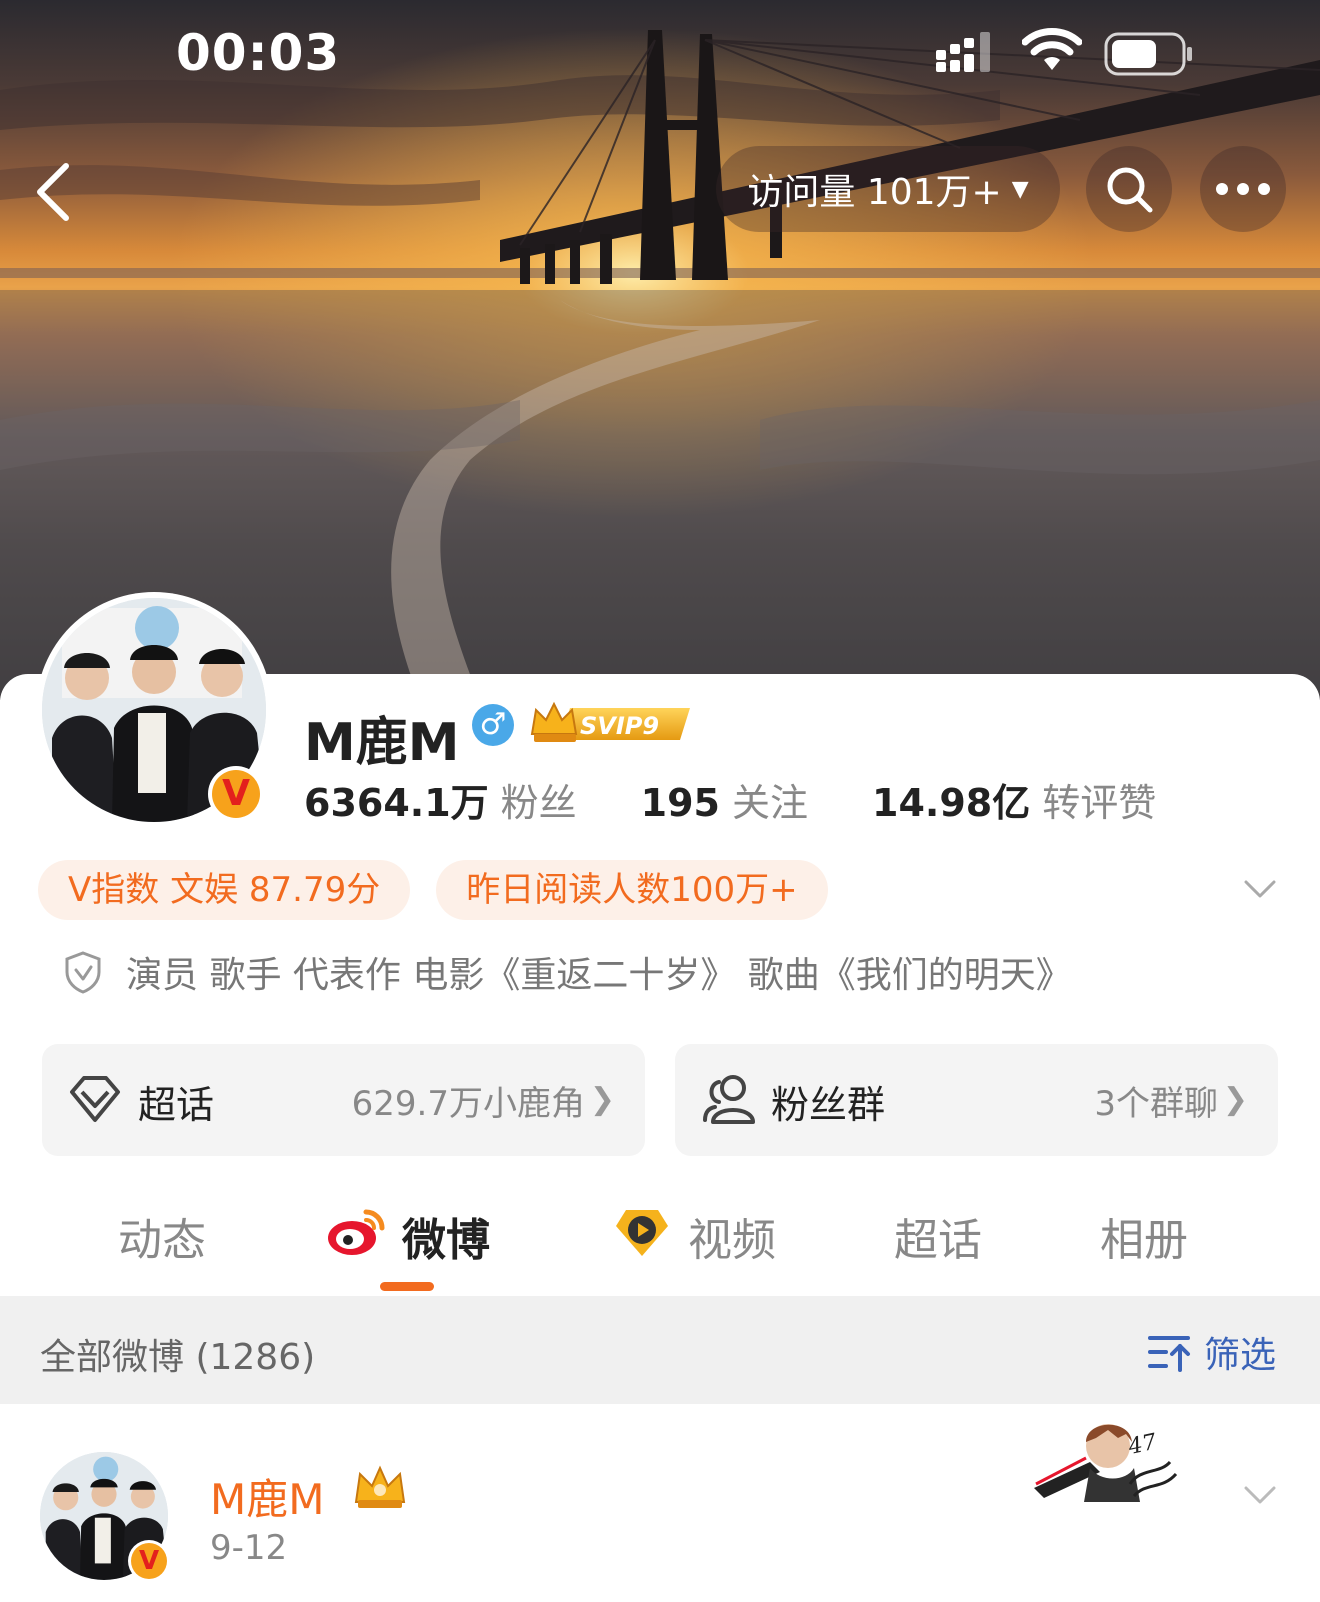 The image size is (1320, 1602). I want to click on stat-following: 195 关注, so click(724, 799).